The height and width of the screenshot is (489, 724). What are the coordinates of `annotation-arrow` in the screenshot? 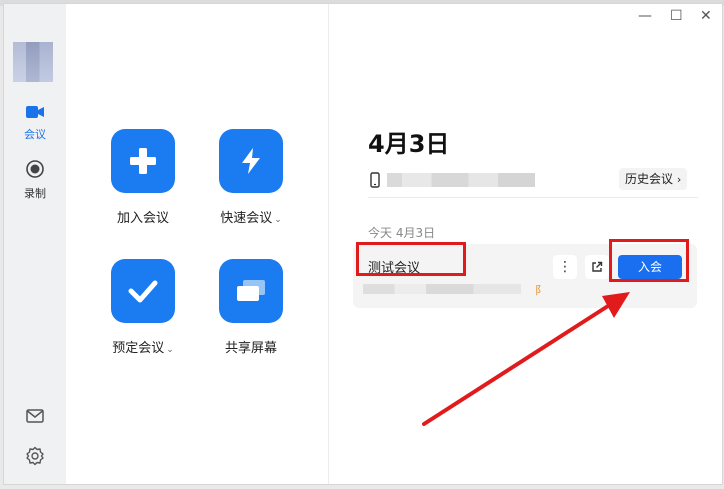 It's located at (526, 359).